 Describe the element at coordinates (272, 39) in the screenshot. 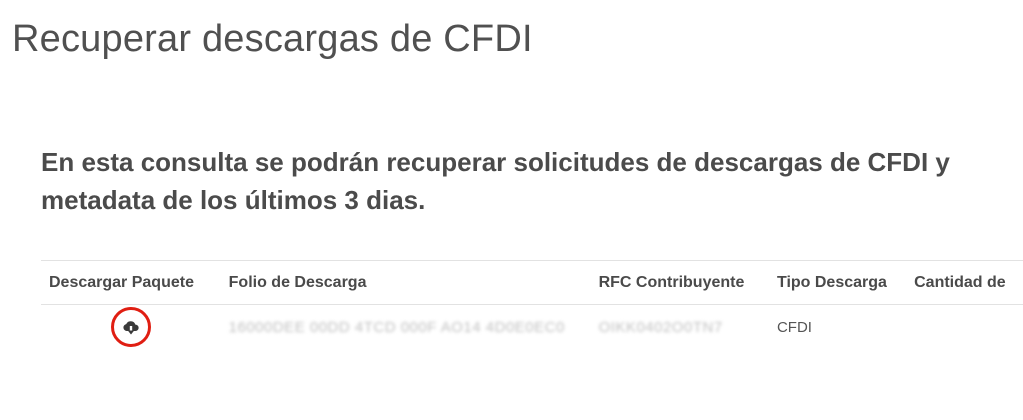

I see `page-title: Recuperar descargas de CFDI` at that location.